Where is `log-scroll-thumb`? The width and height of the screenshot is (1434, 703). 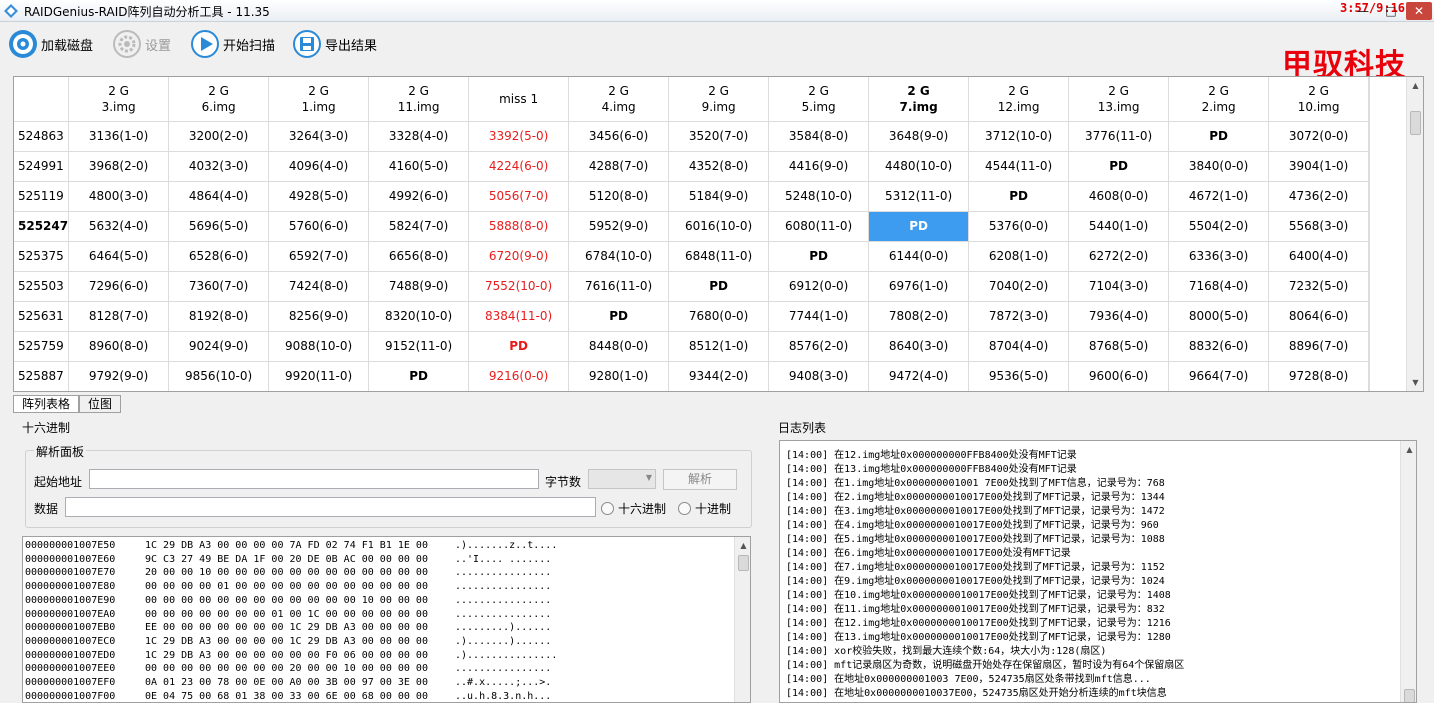 log-scroll-thumb is located at coordinates (1409, 695).